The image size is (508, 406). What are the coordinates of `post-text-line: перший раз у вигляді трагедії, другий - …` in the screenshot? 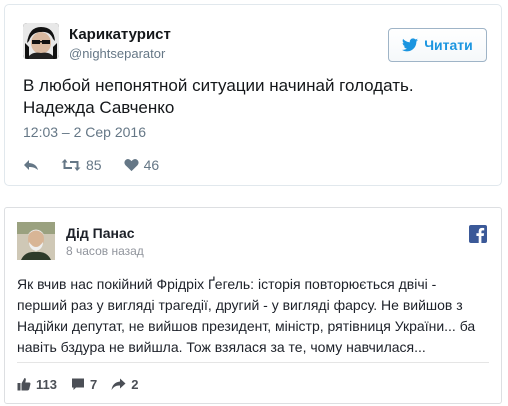 It's located at (240, 305).